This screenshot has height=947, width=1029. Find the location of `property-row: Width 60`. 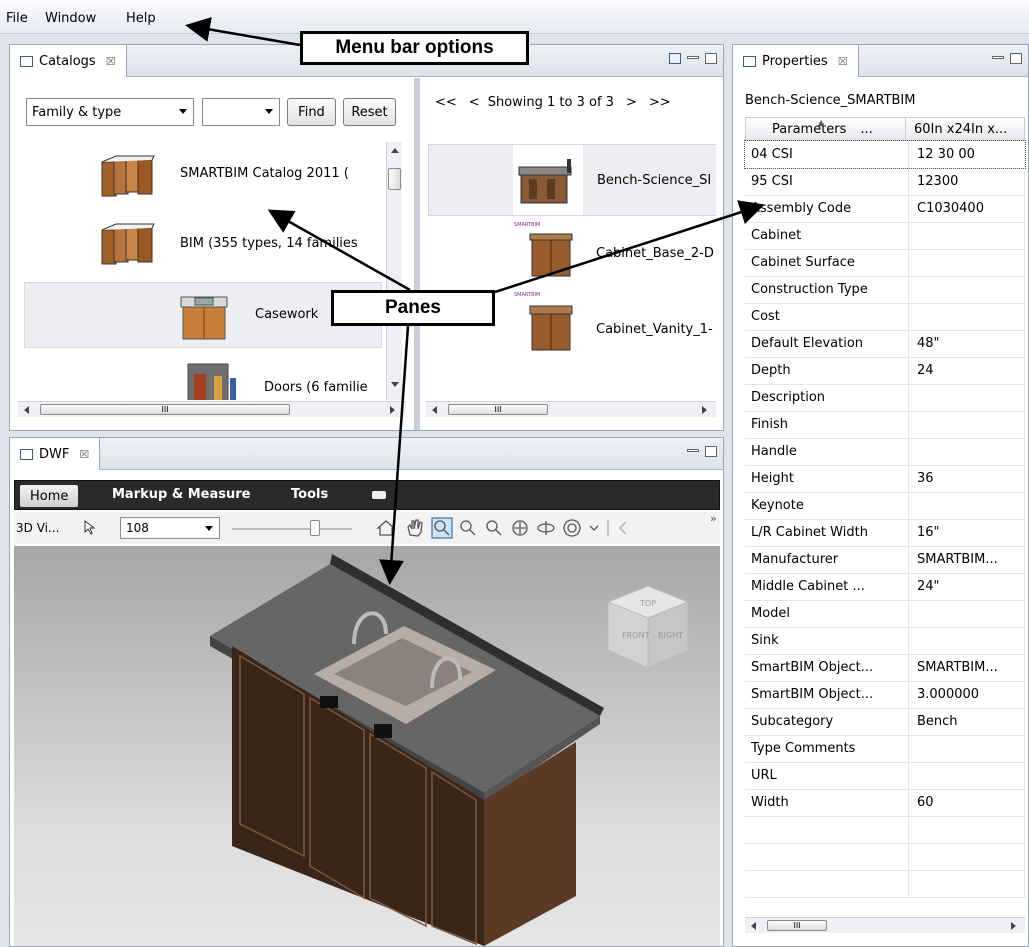

property-row: Width 60 is located at coordinates (885, 803).